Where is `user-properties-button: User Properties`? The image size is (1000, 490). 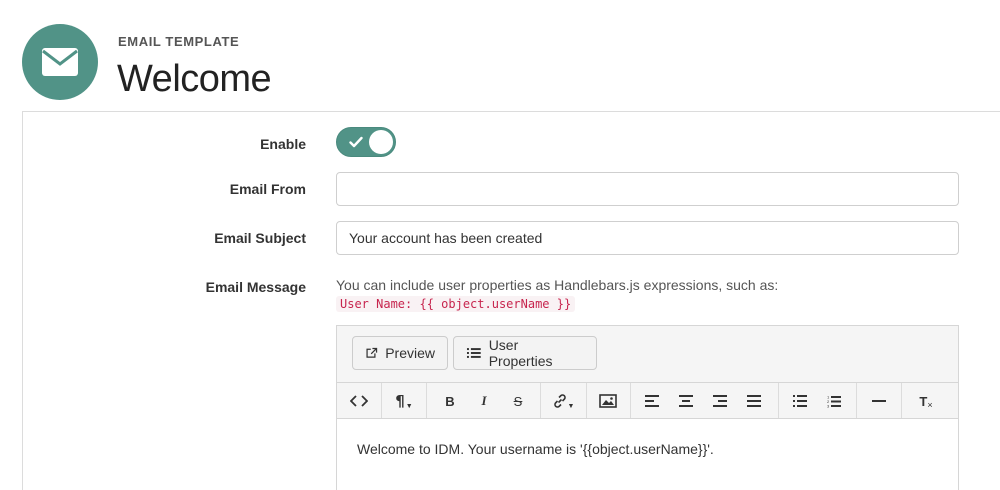 user-properties-button: User Properties is located at coordinates (525, 353).